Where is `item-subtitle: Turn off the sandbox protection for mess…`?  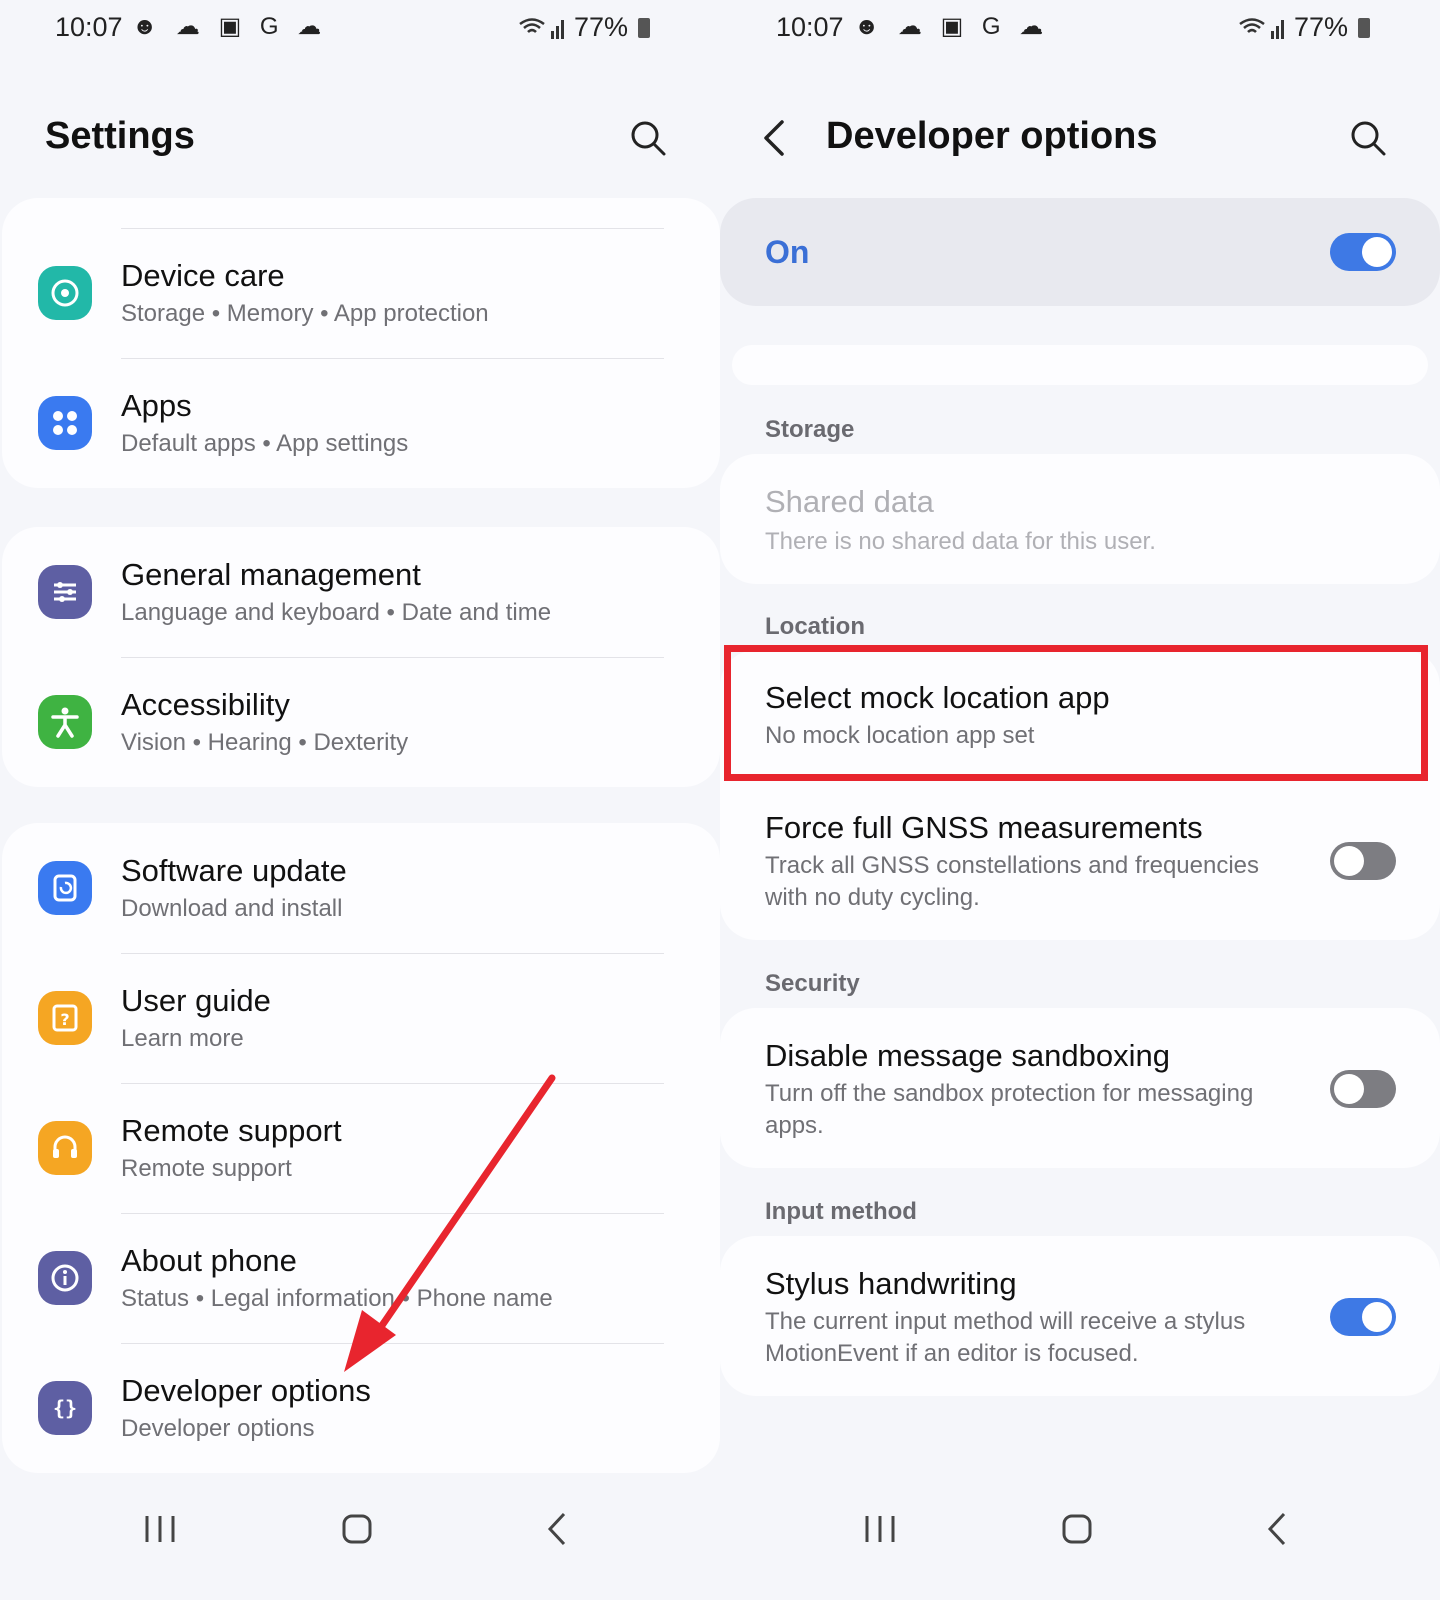
item-subtitle: Turn off the sandbox protection for mess… is located at coordinates (1009, 1109).